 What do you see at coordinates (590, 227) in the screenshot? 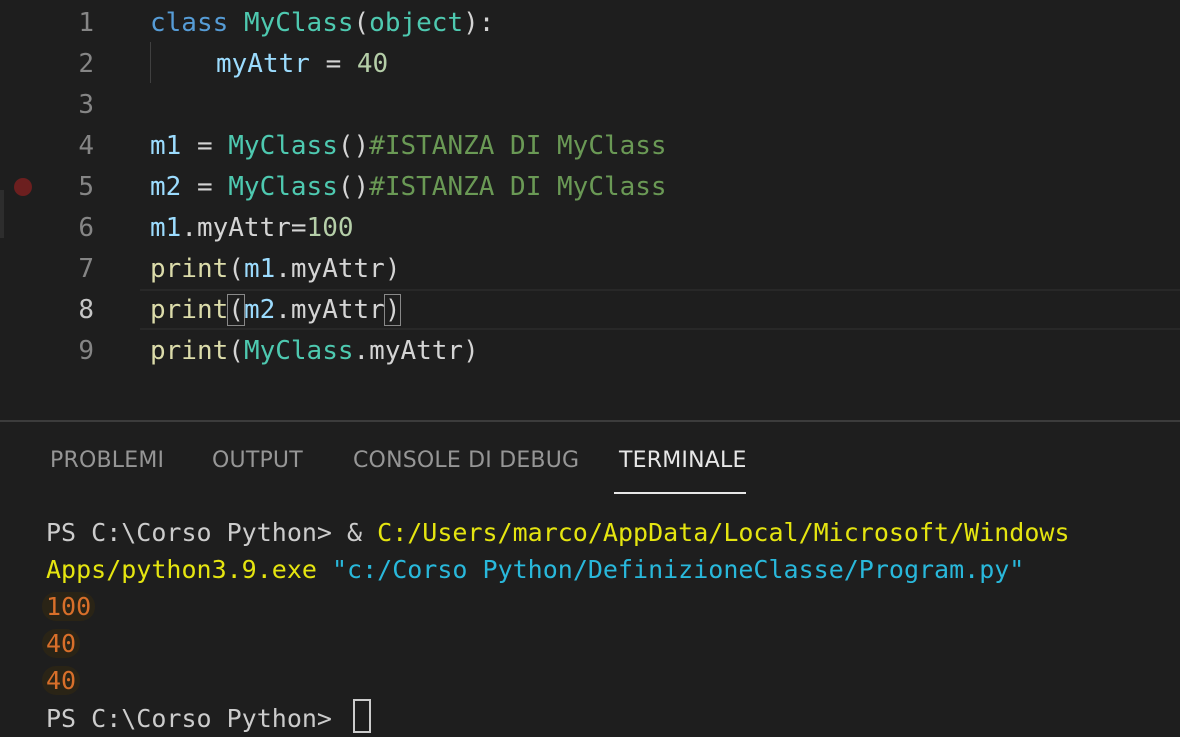
I see `code-line: 6 m1.myAttr=100` at bounding box center [590, 227].